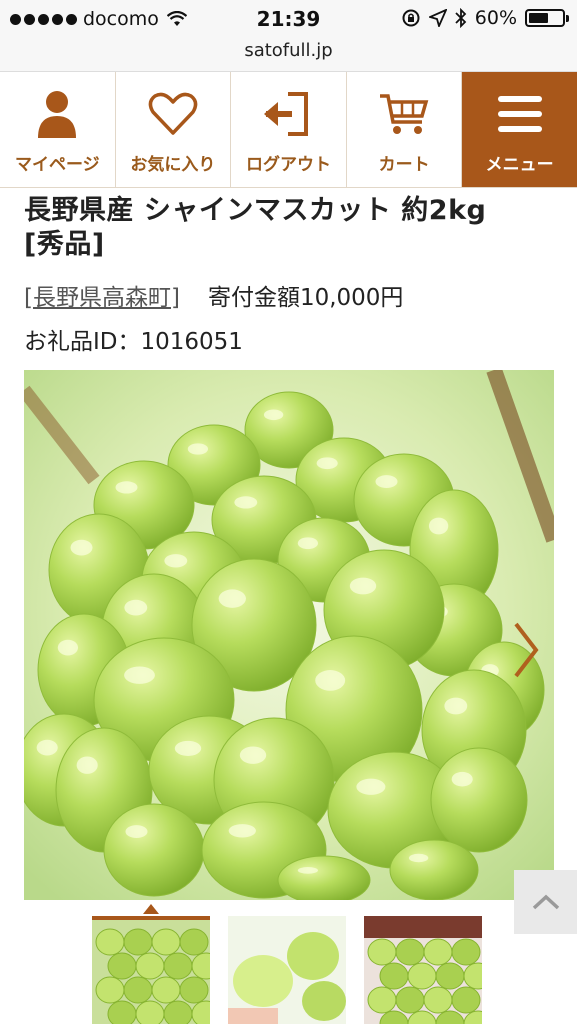 This screenshot has height=1024, width=577. I want to click on location-icon, so click(437, 18).